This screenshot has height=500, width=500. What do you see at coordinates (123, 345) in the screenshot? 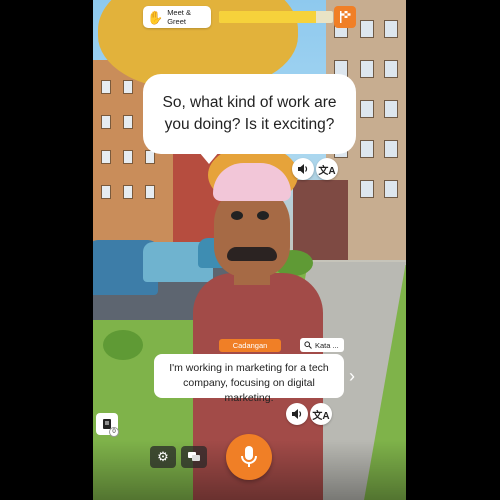
I see `bush` at bounding box center [123, 345].